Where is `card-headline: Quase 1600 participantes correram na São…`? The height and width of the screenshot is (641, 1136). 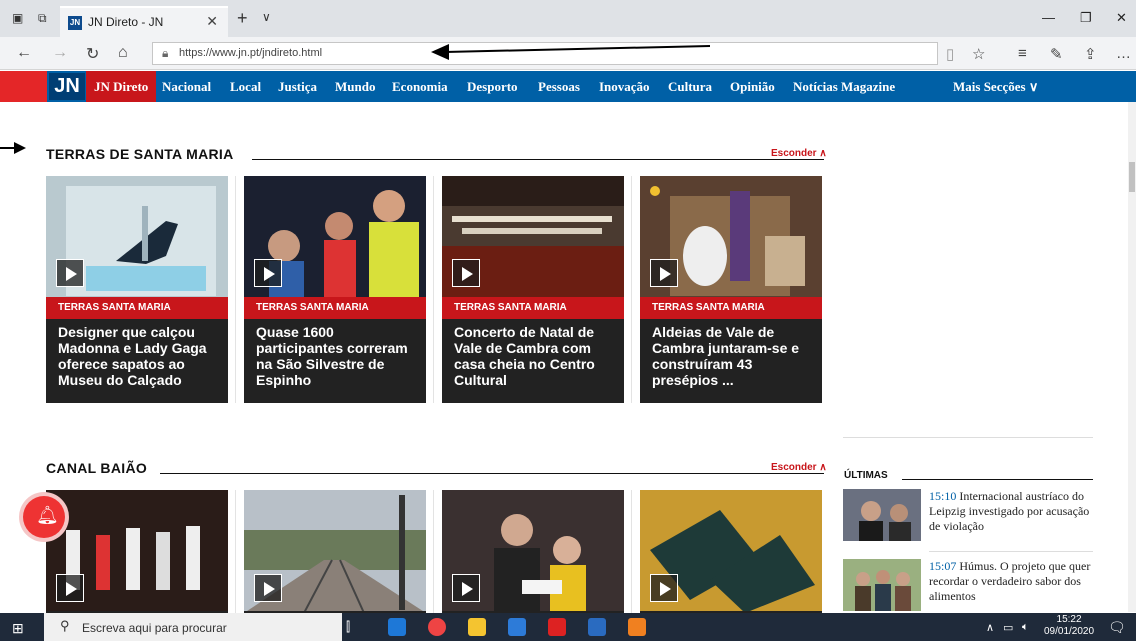 card-headline: Quase 1600 participantes correram na São… is located at coordinates (339, 356).